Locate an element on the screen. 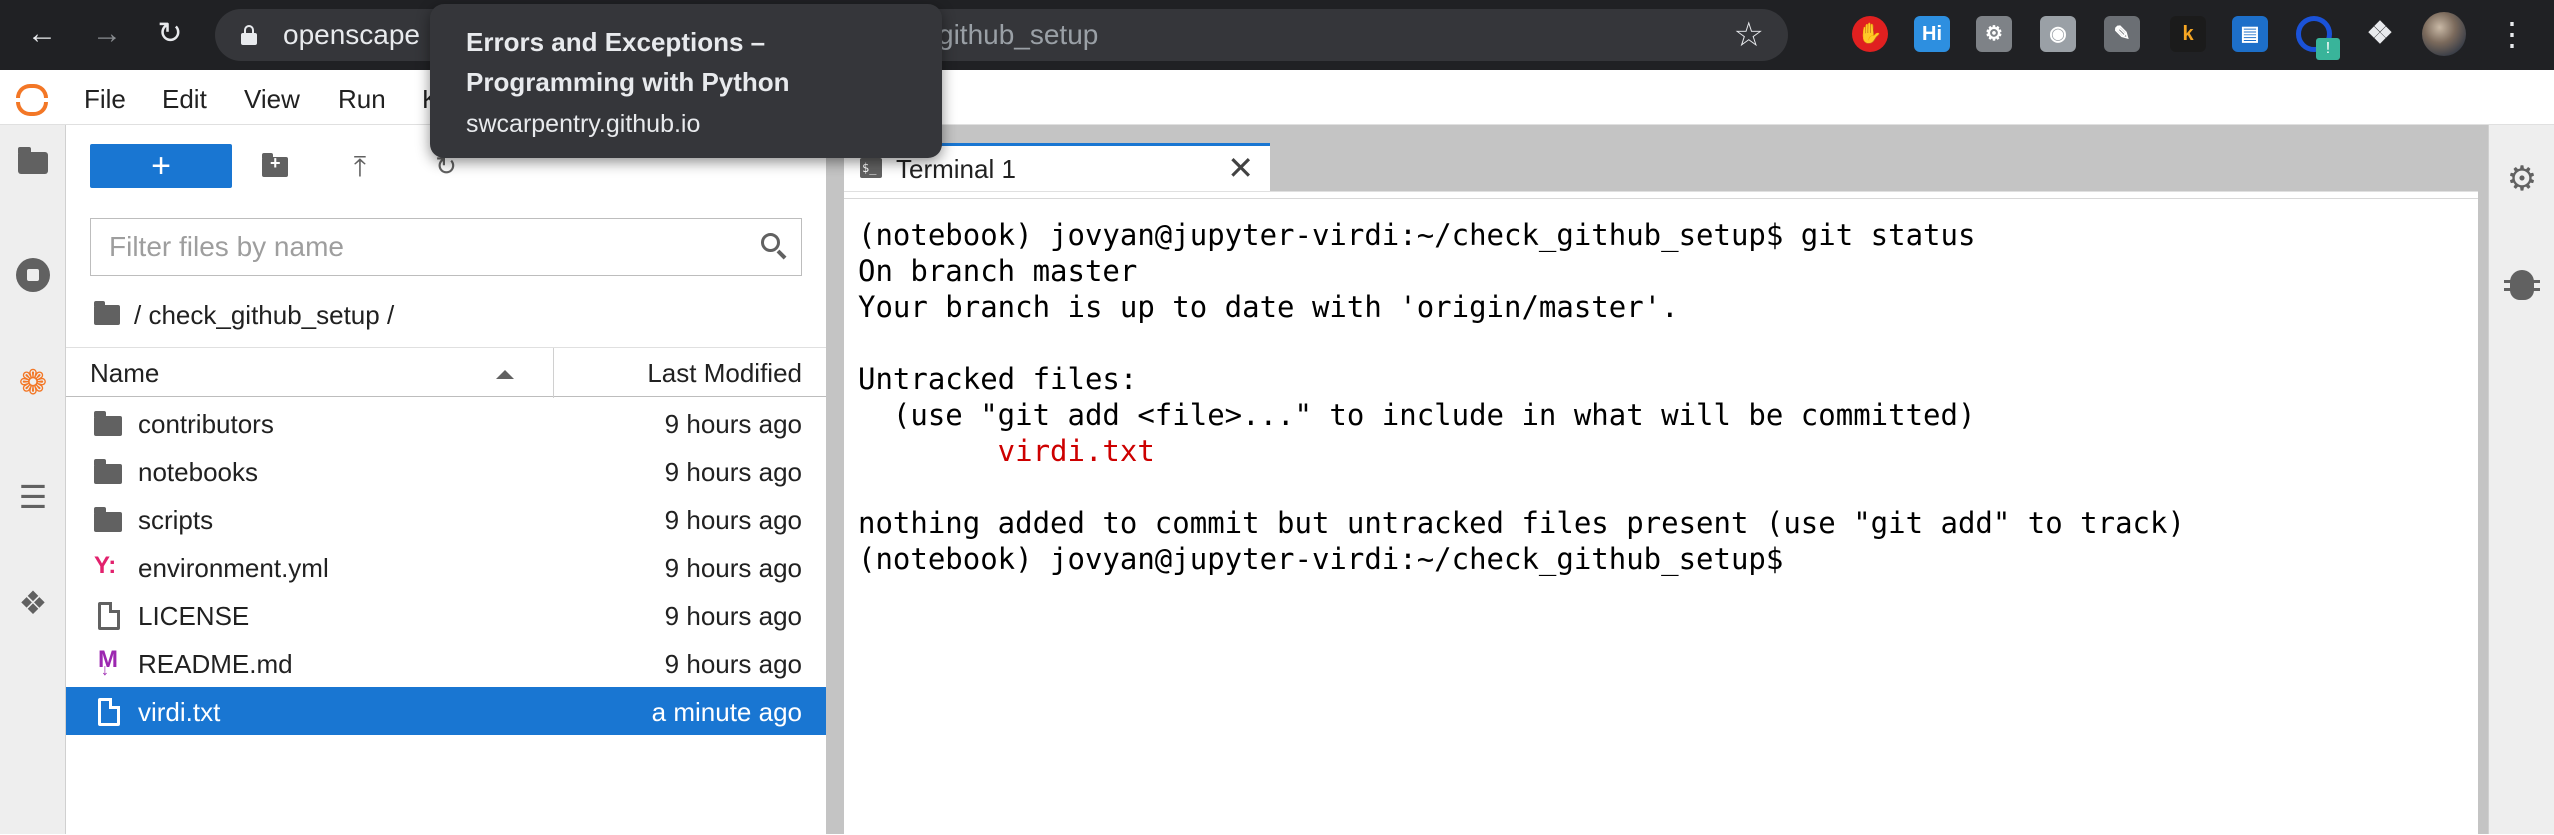 This screenshot has width=2554, height=835. reader-extension-icon: ▤ is located at coordinates (2250, 34).